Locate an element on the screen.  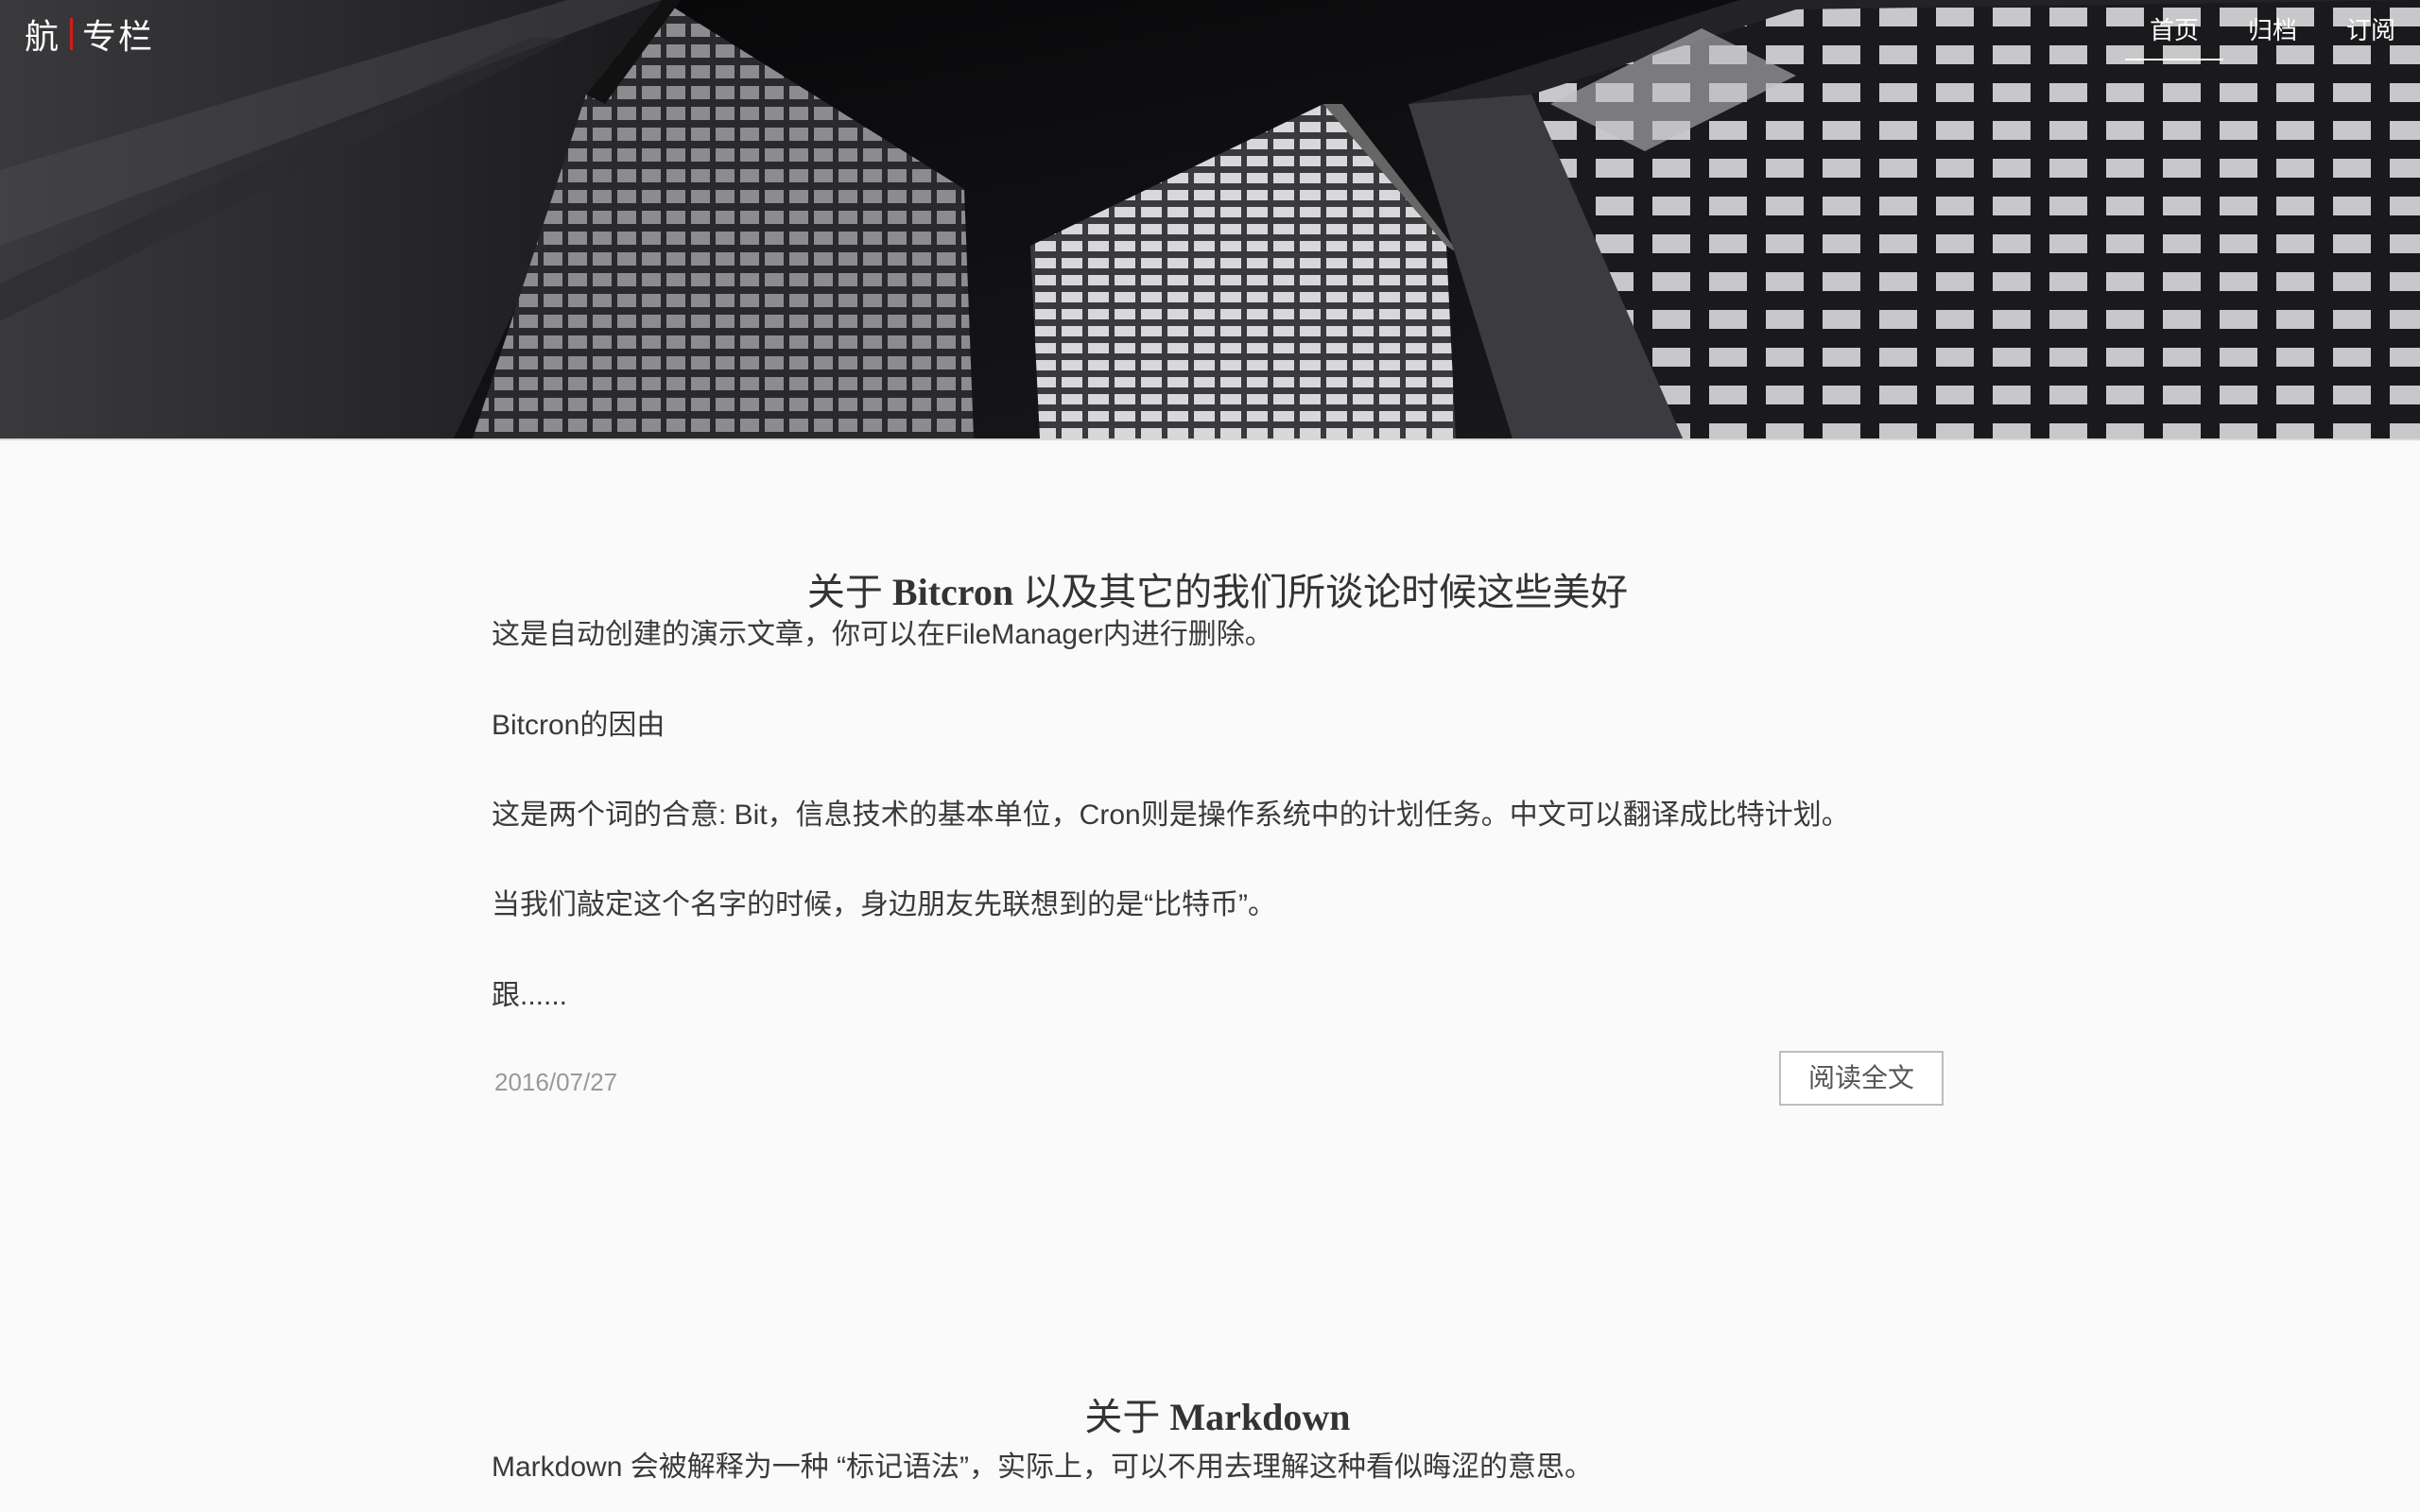
post-title: 关于 Markdown is located at coordinates (1218, 1413).